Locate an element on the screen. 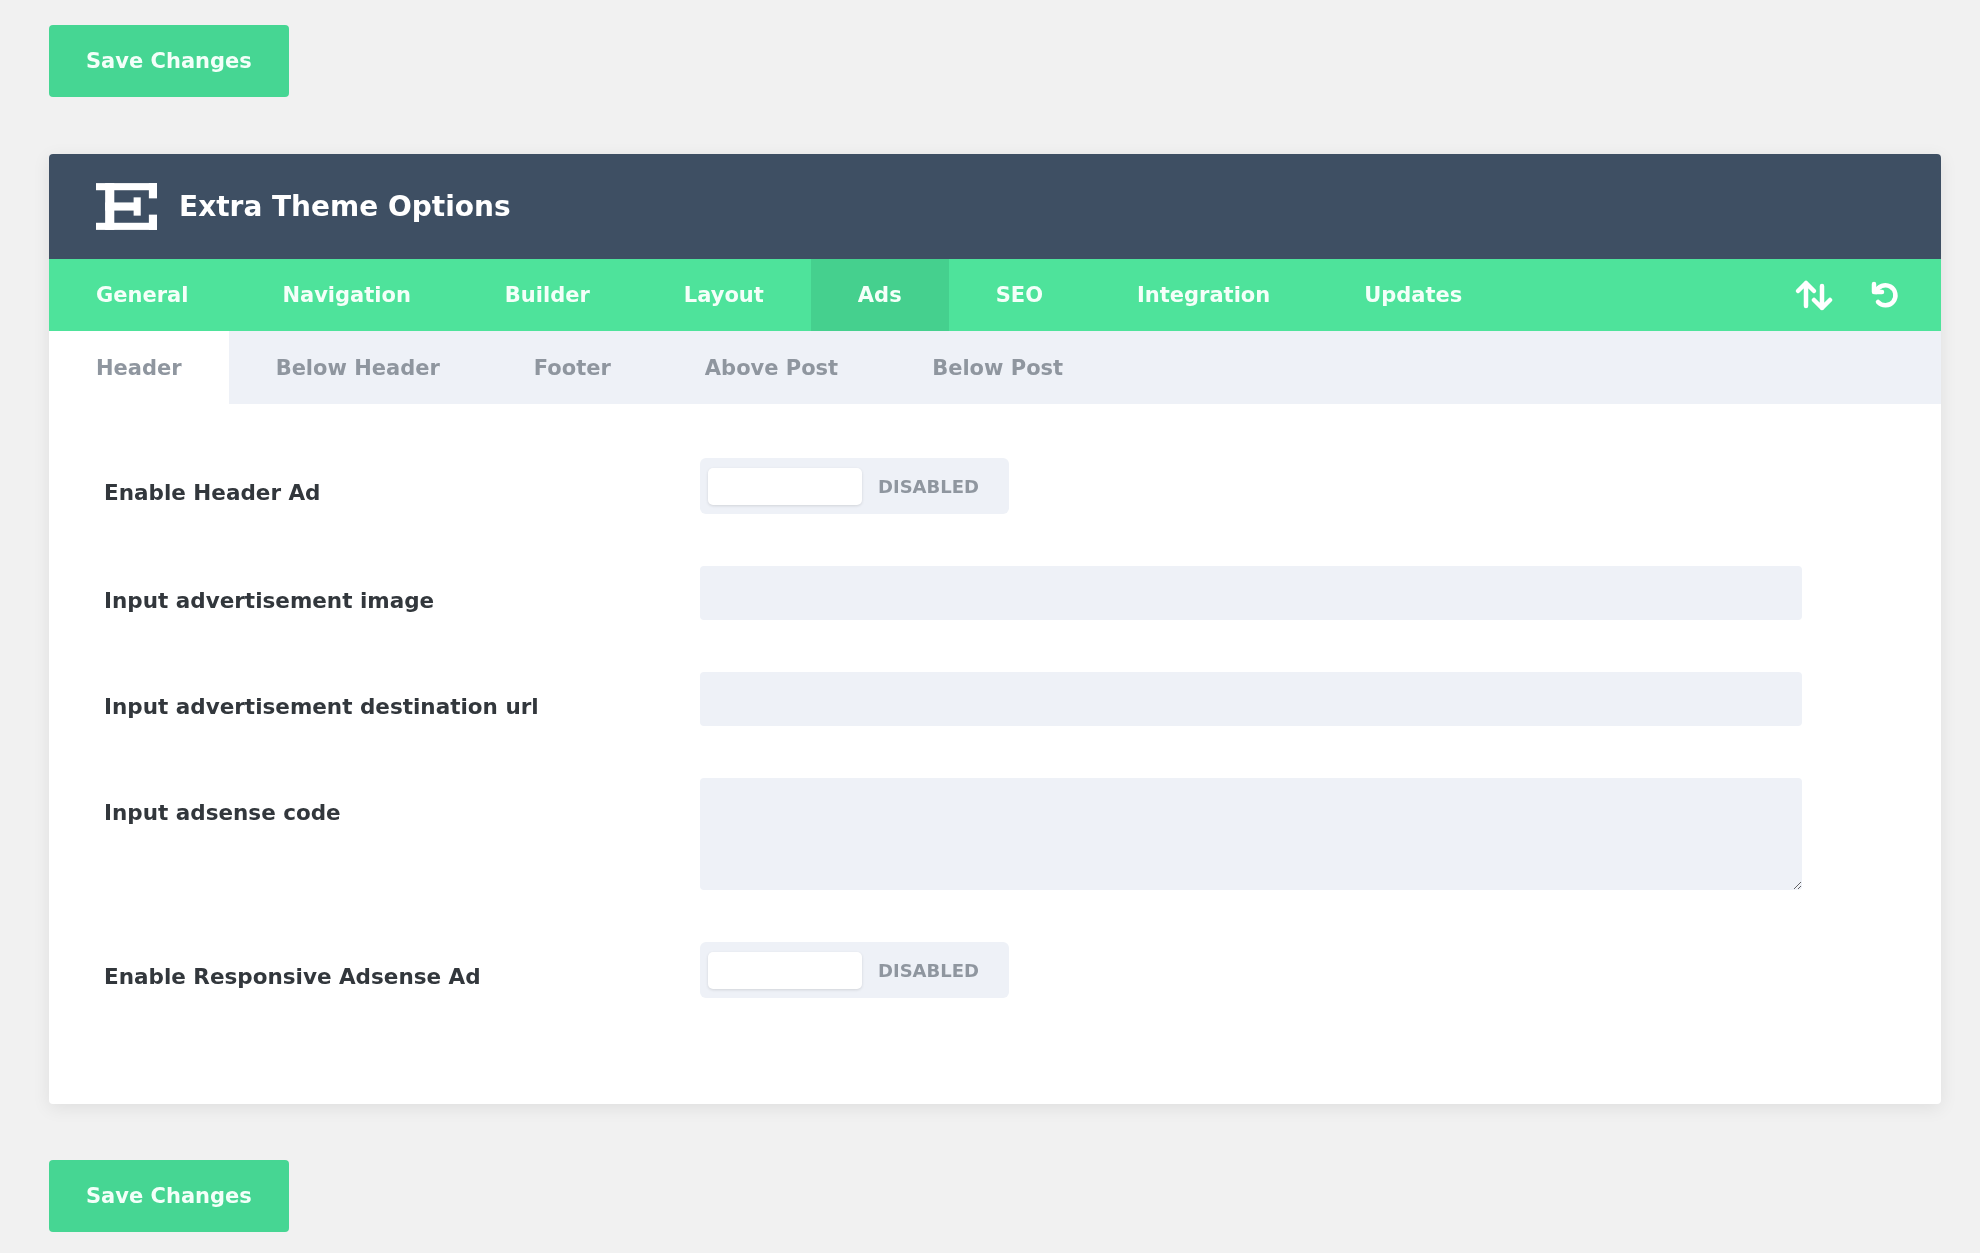 The image size is (1980, 1253). textarea-field is located at coordinates (1251, 834).